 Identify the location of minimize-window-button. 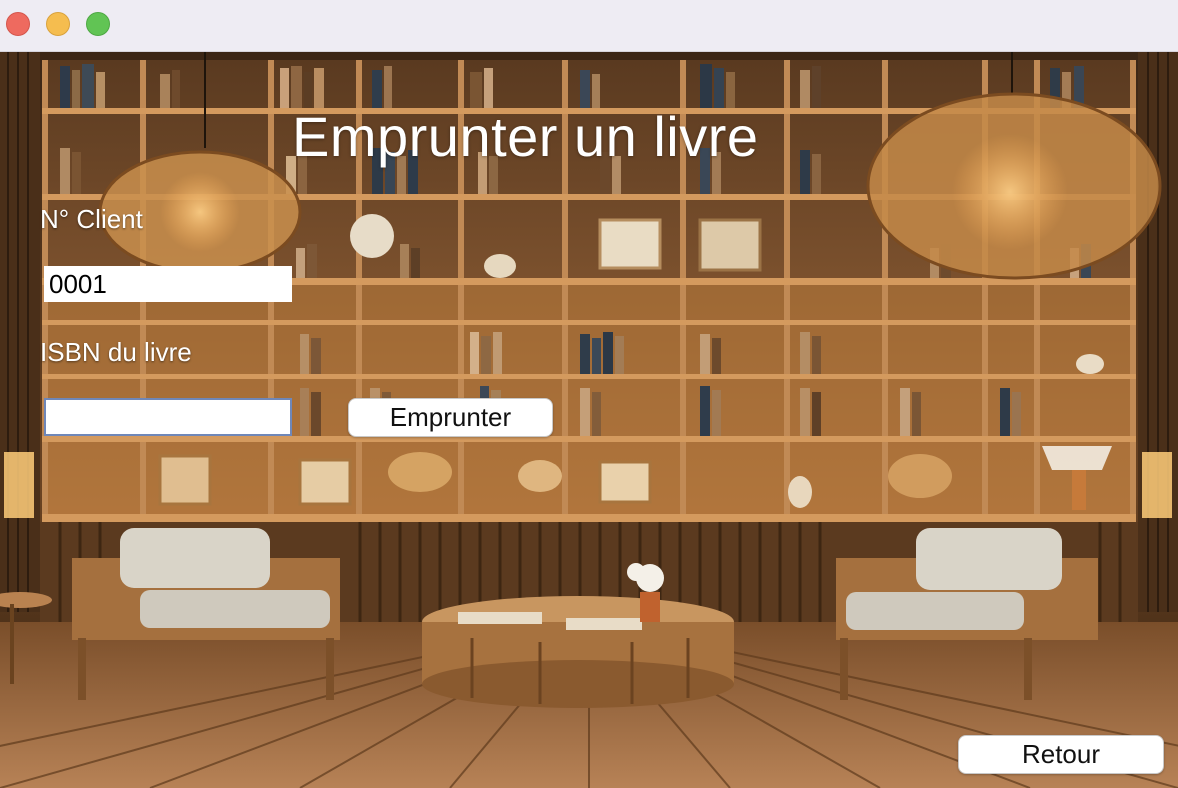
(58, 24).